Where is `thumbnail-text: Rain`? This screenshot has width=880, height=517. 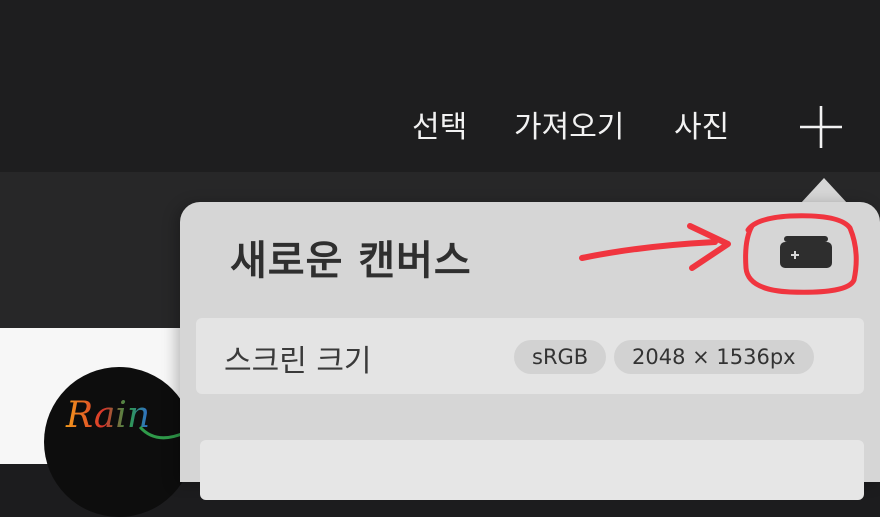
thumbnail-text: Rain is located at coordinates (107, 415).